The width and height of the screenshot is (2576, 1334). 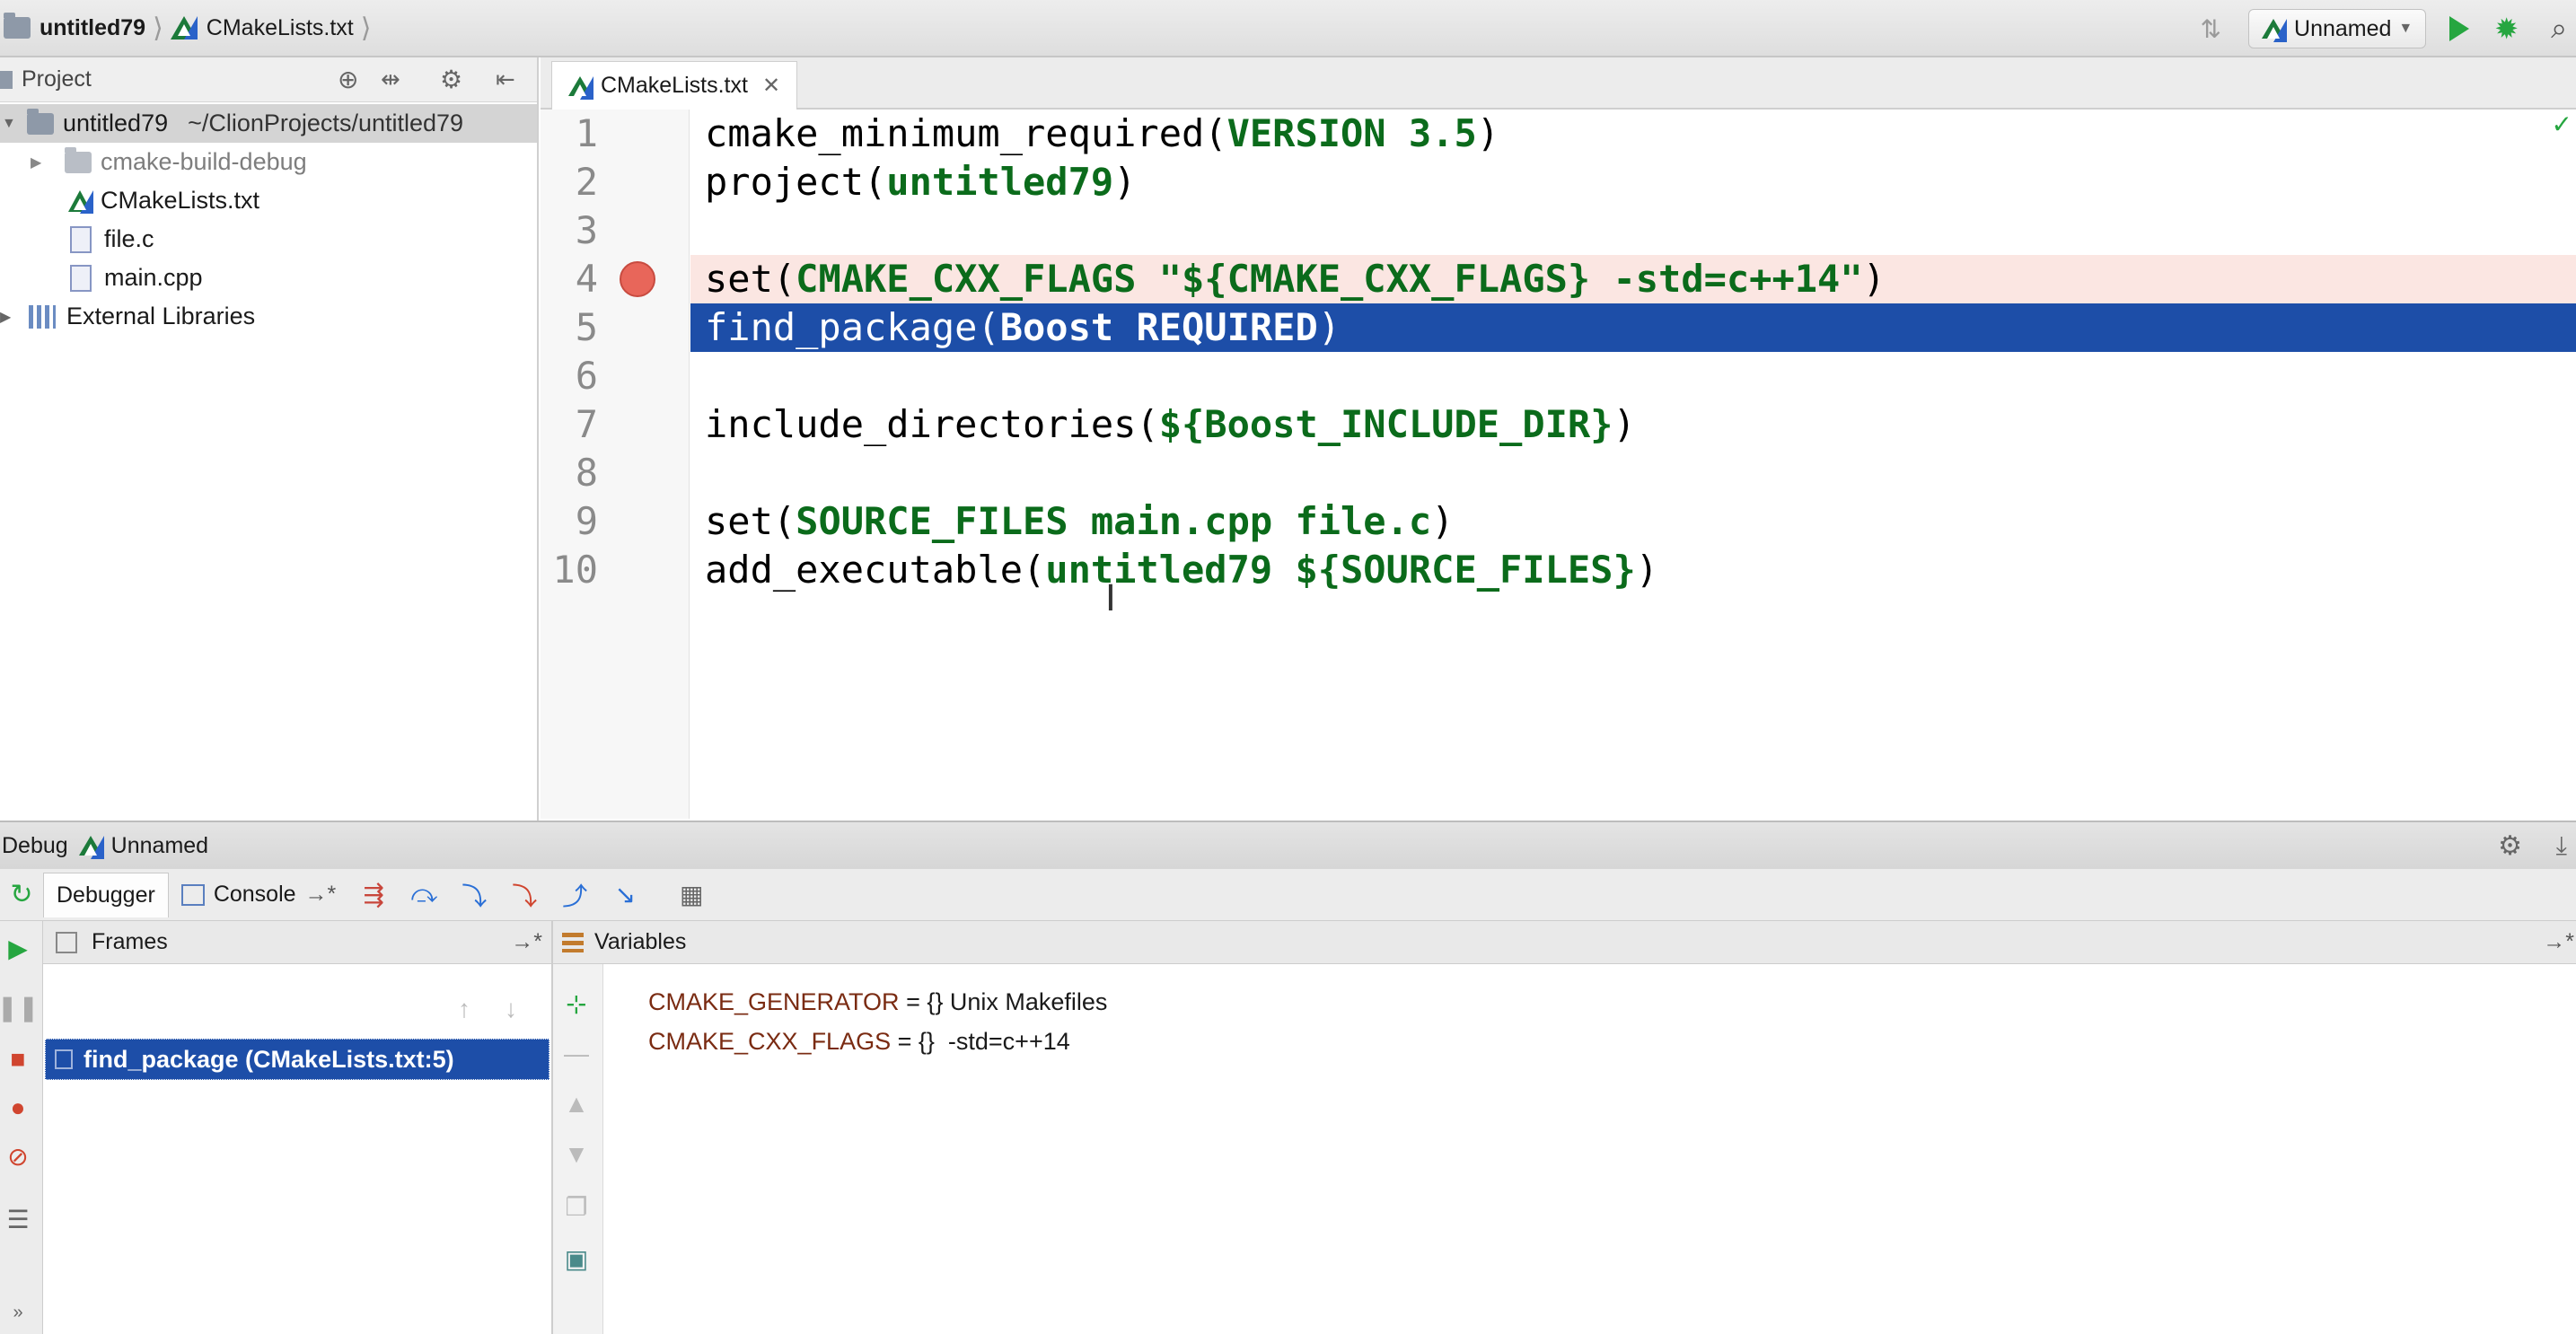 What do you see at coordinates (576, 1206) in the screenshot?
I see `copy-icon: ❐` at bounding box center [576, 1206].